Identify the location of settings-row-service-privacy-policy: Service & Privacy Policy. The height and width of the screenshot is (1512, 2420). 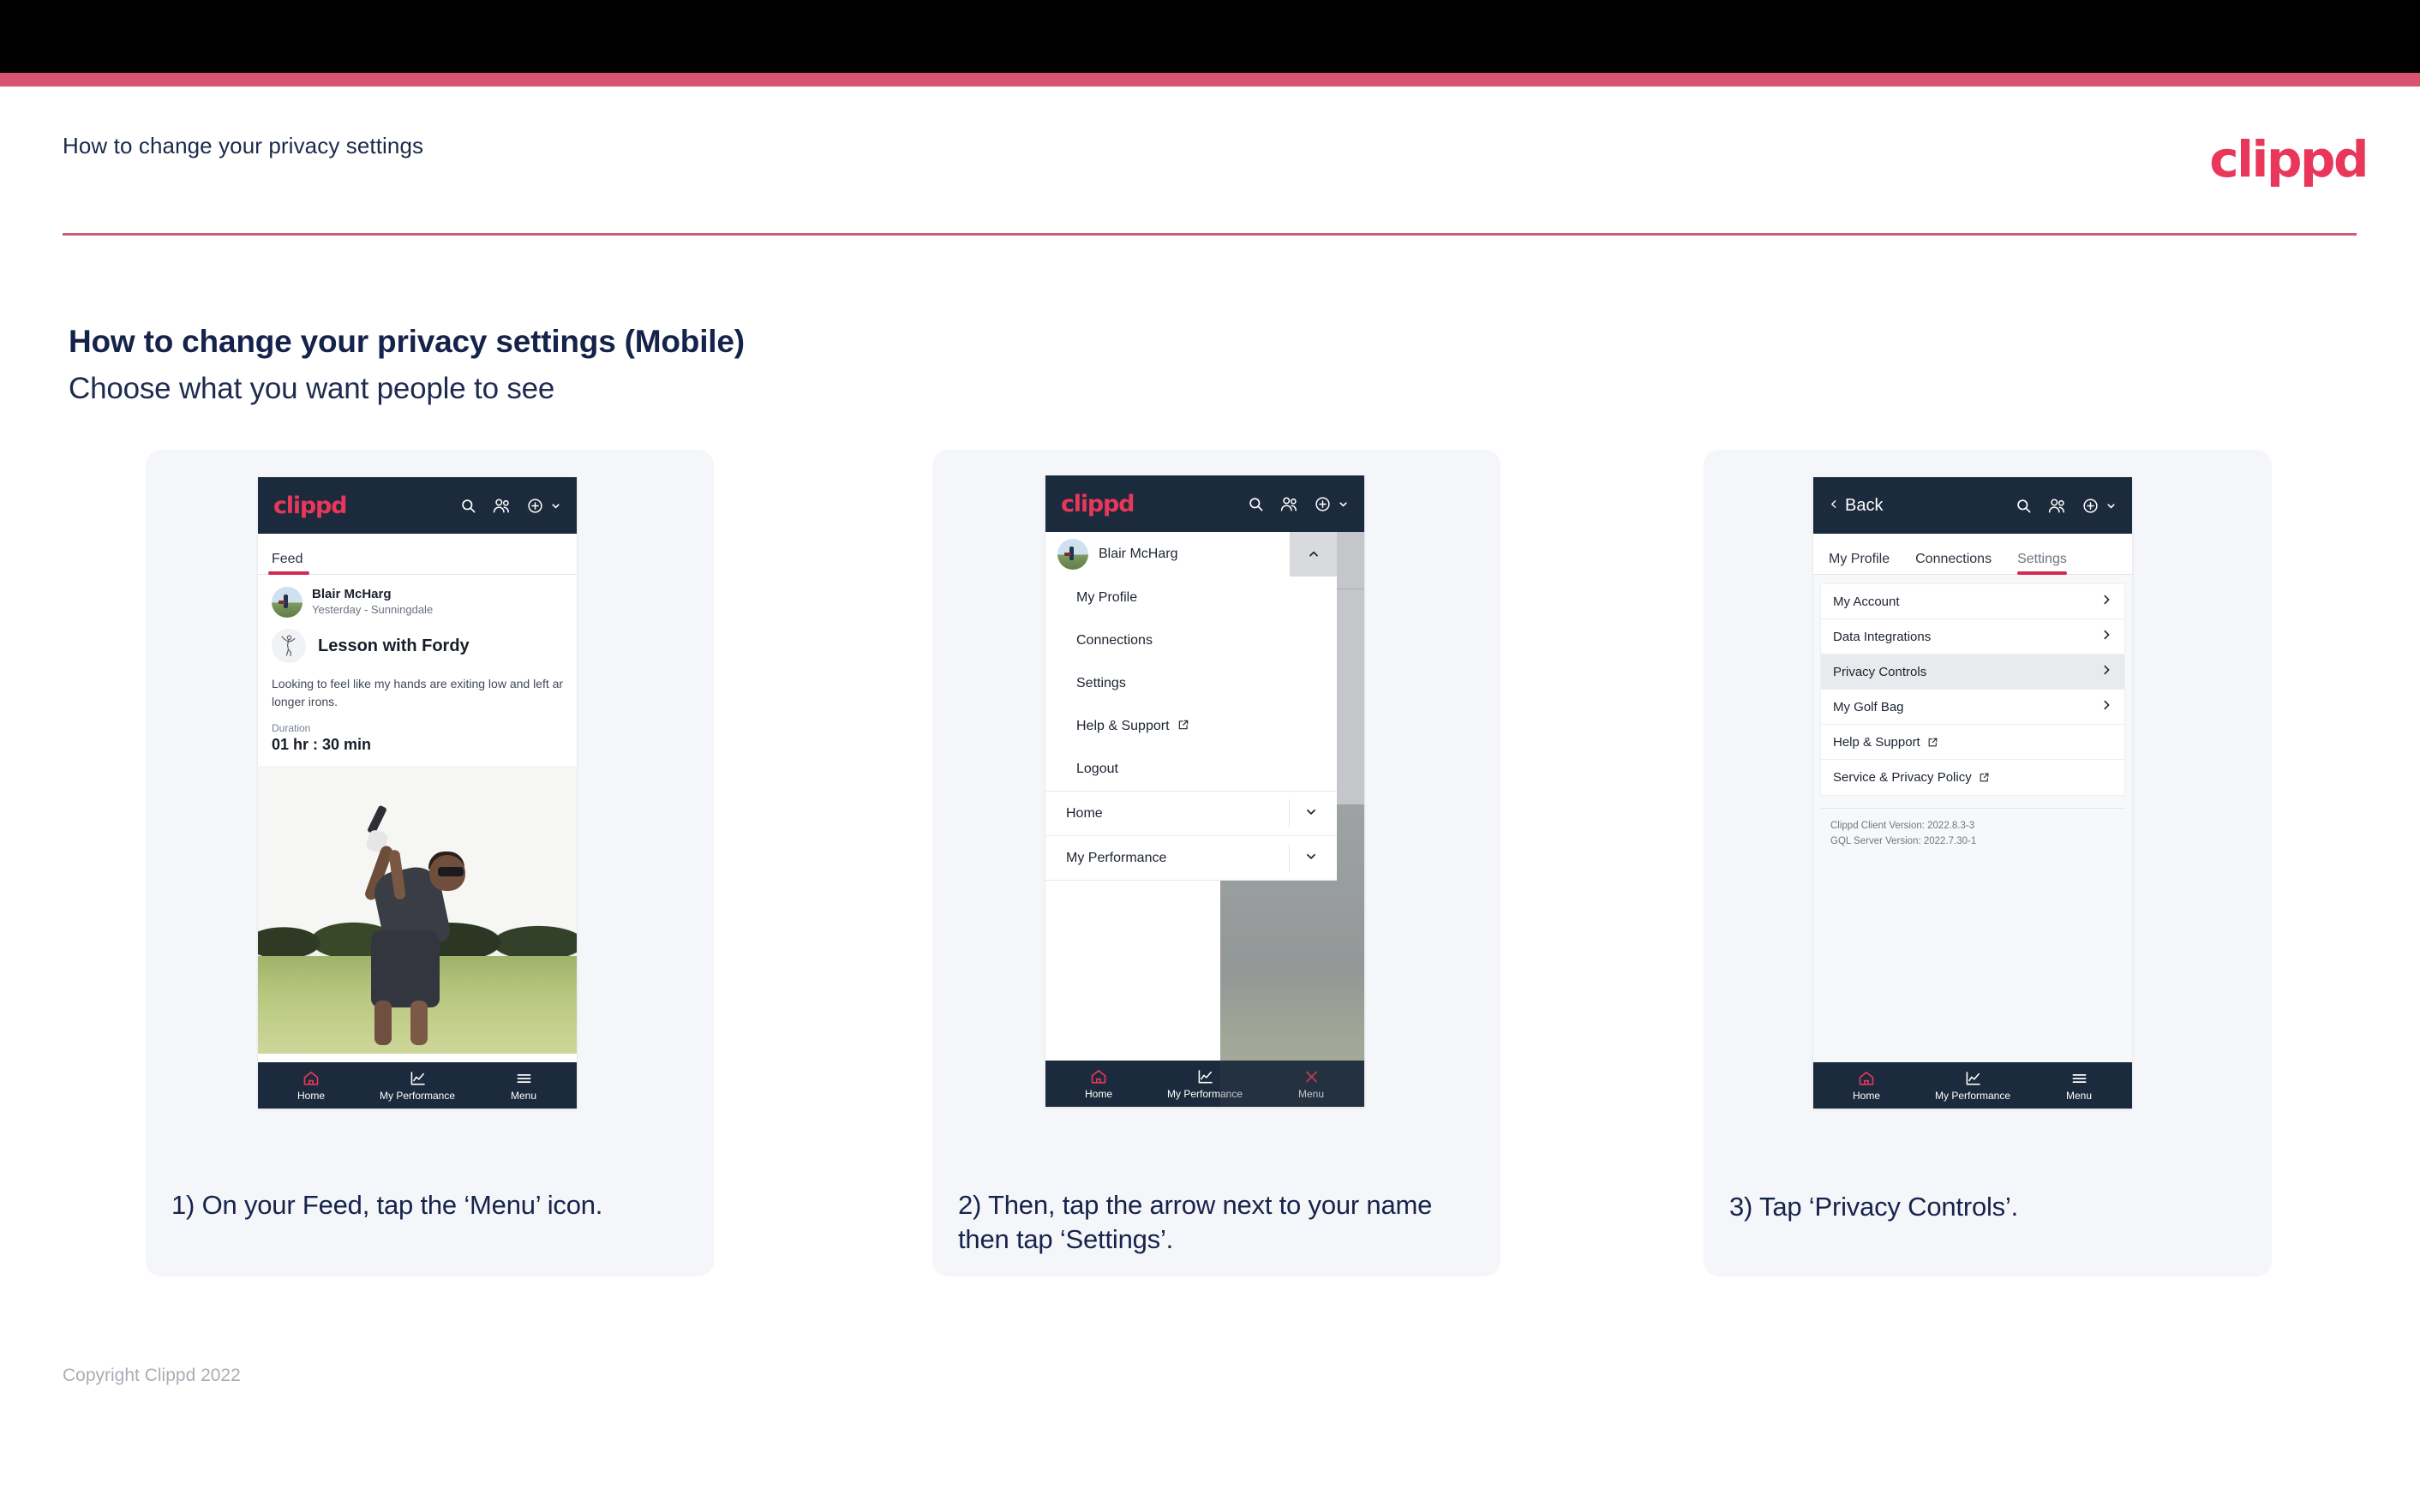
(1972, 777).